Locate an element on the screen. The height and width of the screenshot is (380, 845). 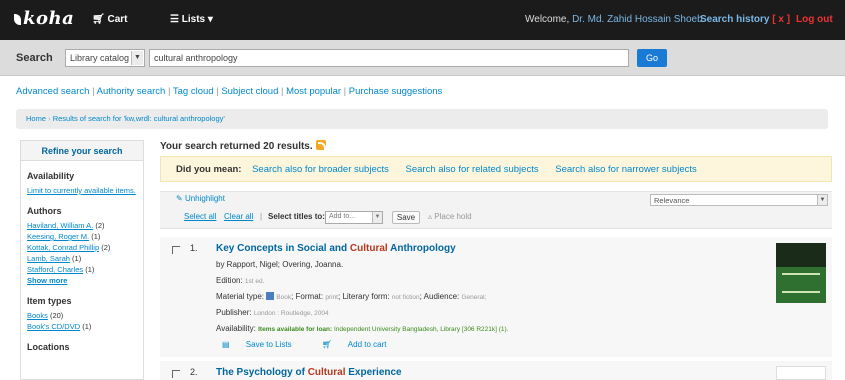
sort-value: Relevance is located at coordinates (672, 200).